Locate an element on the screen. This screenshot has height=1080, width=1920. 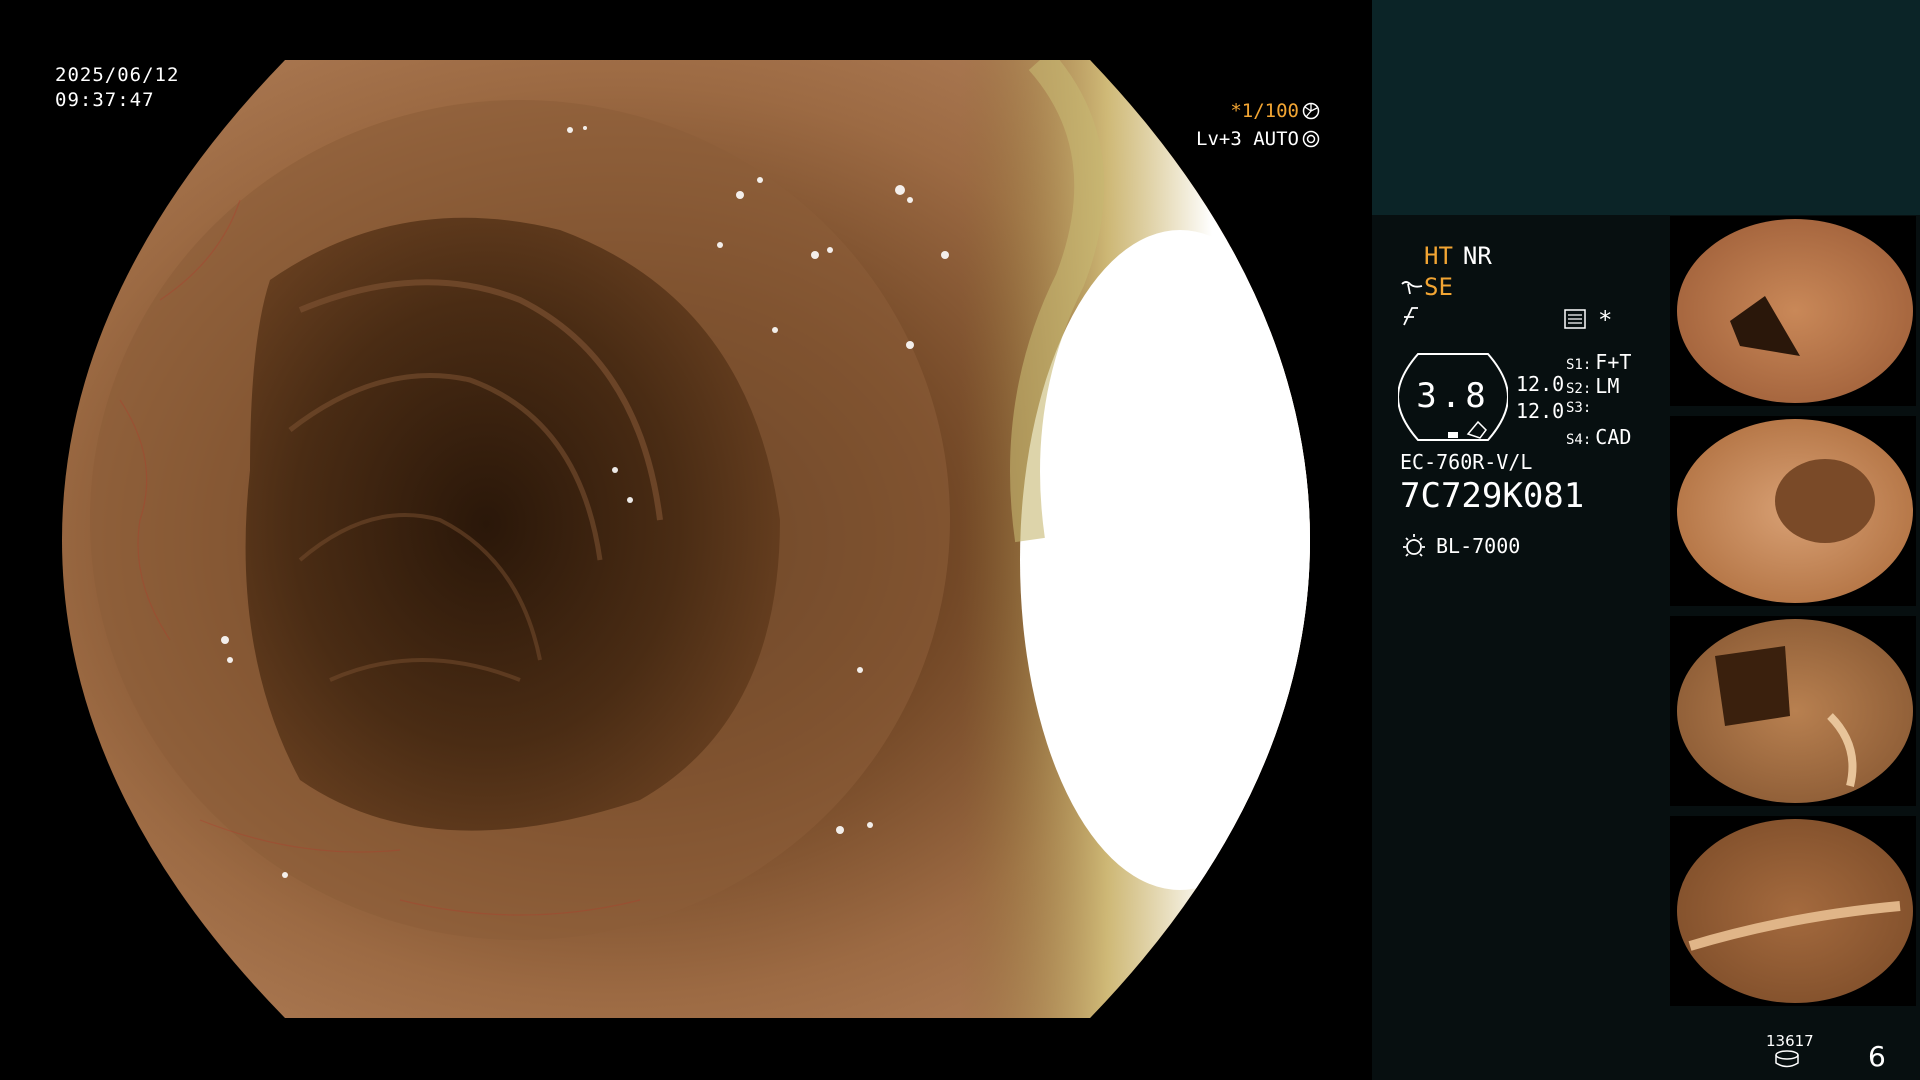
level-label: Lv+3 AUTO is located at coordinates (1247, 139).